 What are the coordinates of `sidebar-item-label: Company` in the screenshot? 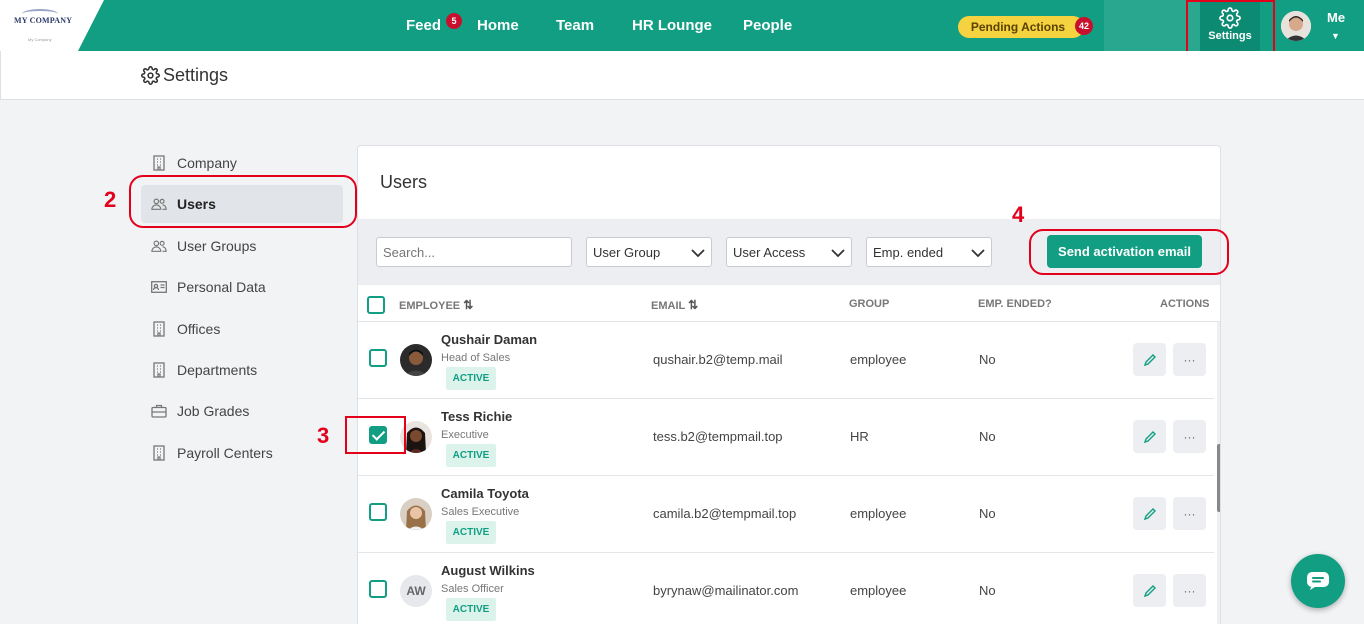 It's located at (207, 163).